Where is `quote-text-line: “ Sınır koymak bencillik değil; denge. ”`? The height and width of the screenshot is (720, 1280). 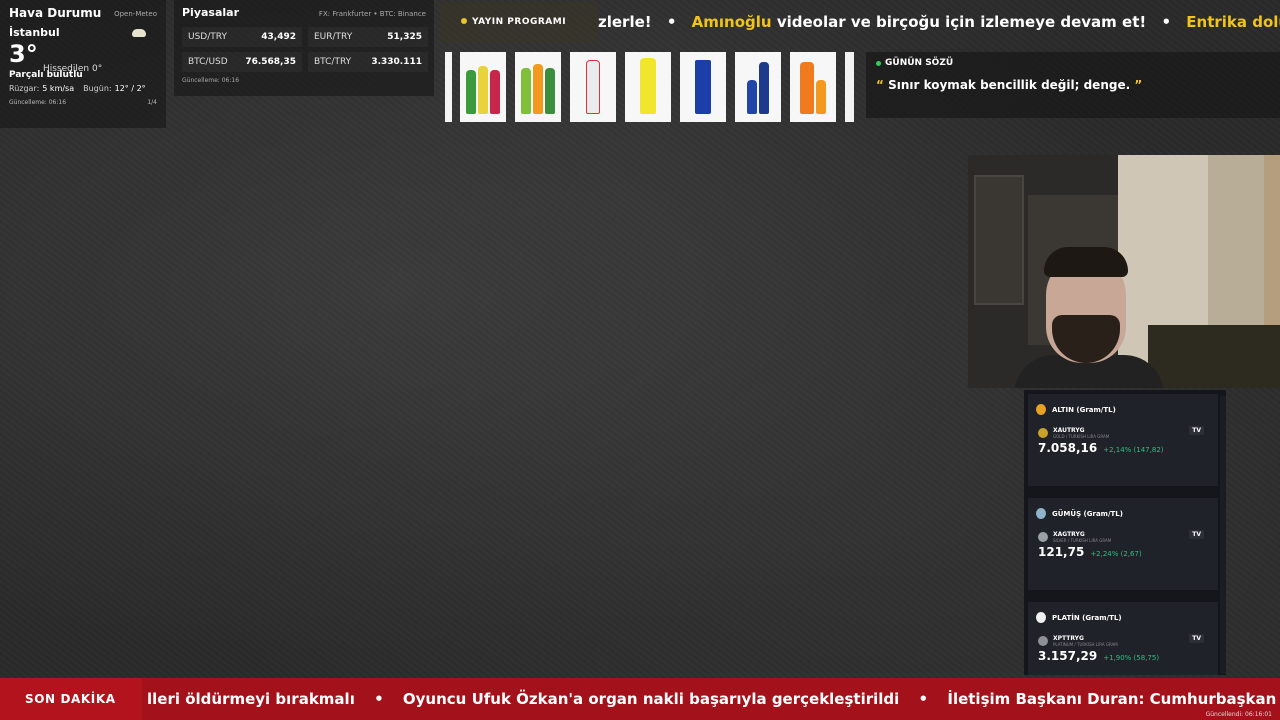
quote-text-line: “ Sınır koymak bencillik değil; denge. ” is located at coordinates (1073, 85).